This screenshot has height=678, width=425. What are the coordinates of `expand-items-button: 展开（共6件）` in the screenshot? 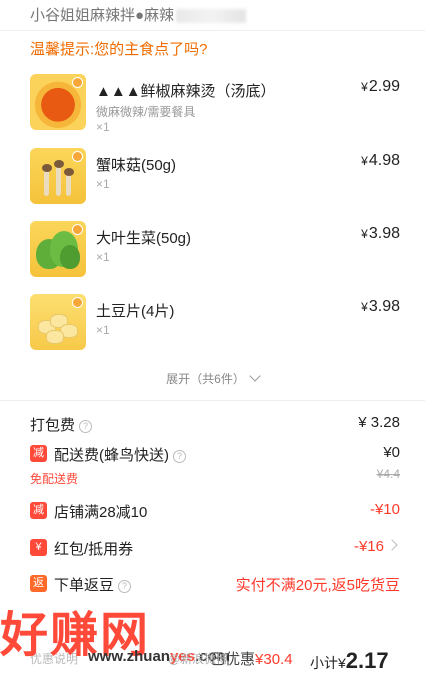 It's located at (212, 378).